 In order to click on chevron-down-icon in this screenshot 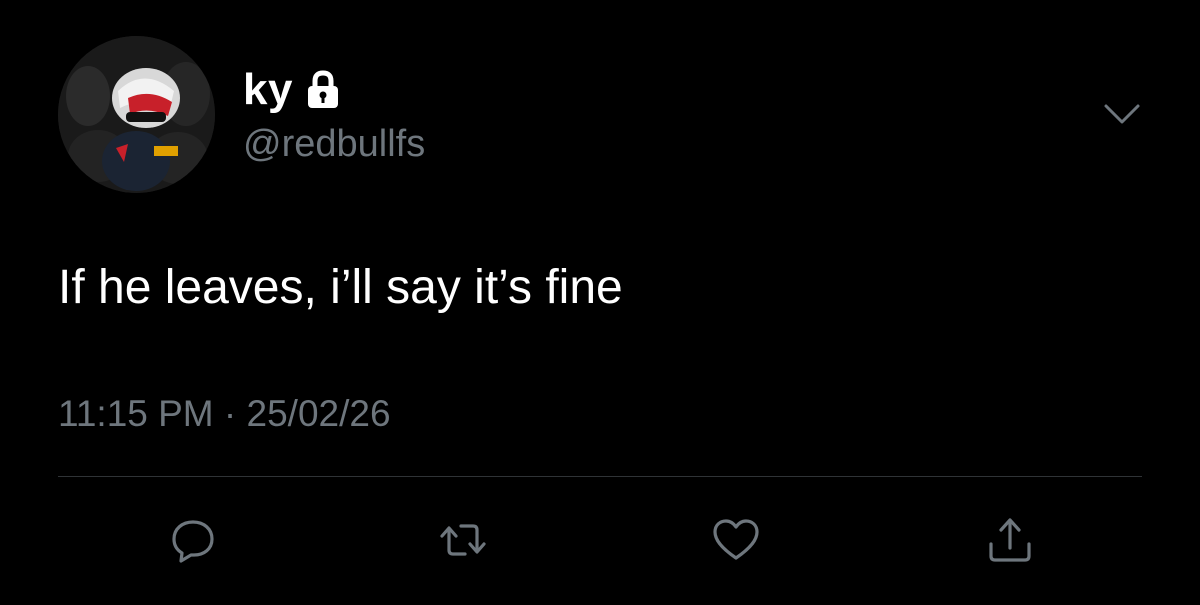, I will do `click(1122, 114)`.